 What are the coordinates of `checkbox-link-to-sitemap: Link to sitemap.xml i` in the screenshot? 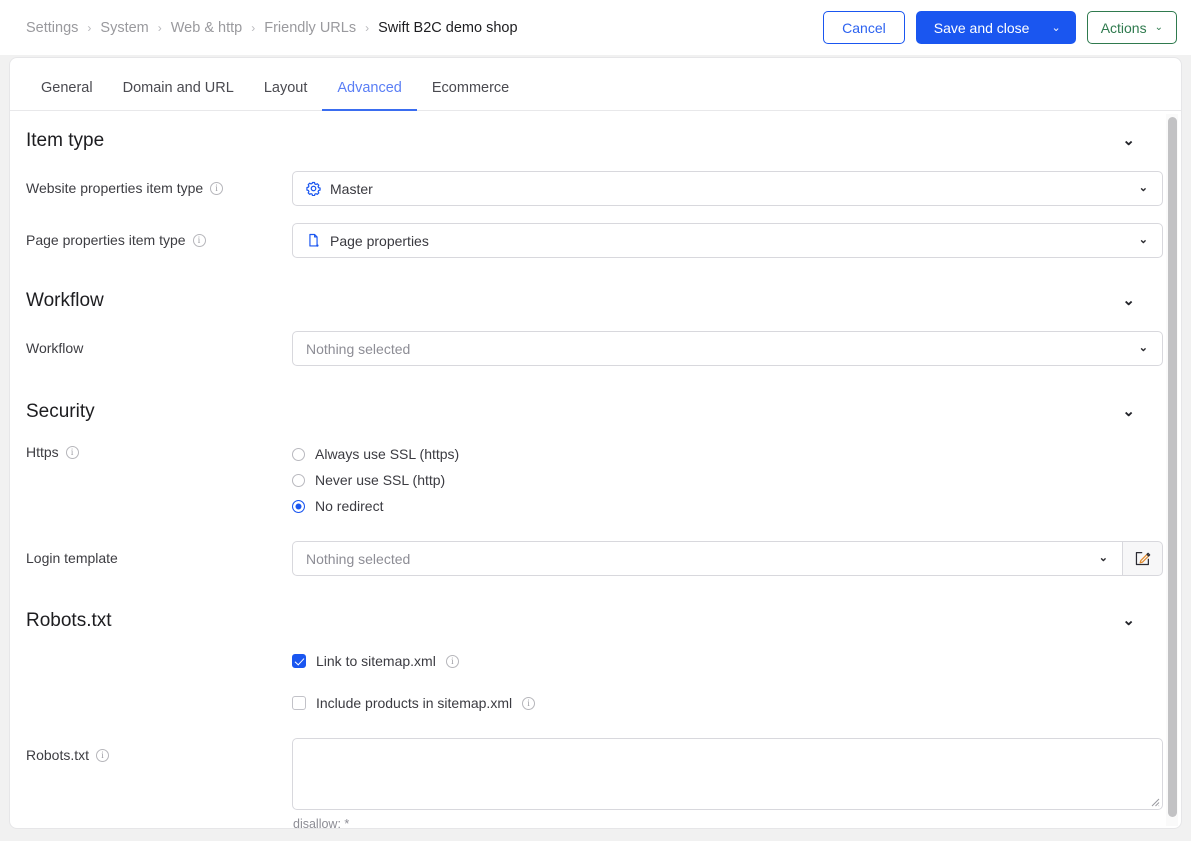 It's located at (727, 661).